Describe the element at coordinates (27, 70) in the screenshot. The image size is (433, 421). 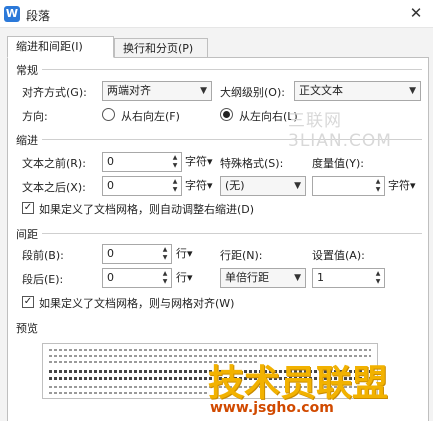
I see `general-heading: 常规` at that location.